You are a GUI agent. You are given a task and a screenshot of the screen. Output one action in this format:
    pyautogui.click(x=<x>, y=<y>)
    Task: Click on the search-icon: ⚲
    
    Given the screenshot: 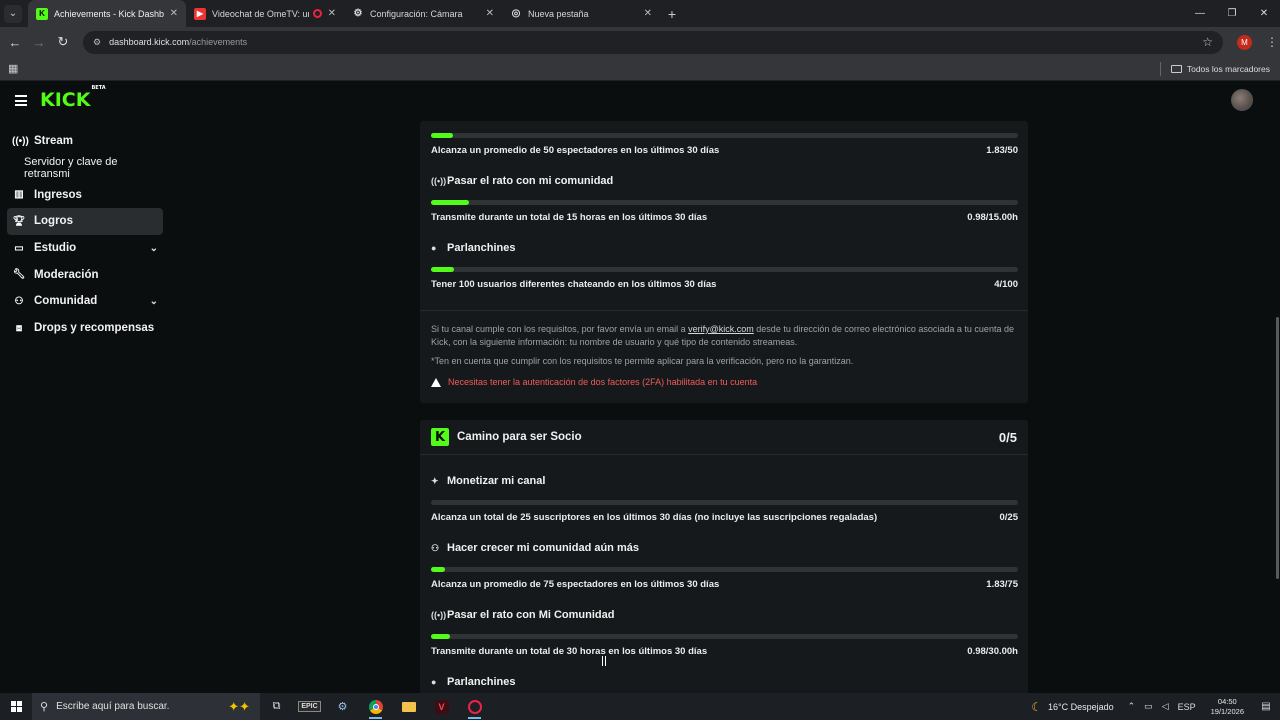 What is the action you would take?
    pyautogui.click(x=44, y=707)
    